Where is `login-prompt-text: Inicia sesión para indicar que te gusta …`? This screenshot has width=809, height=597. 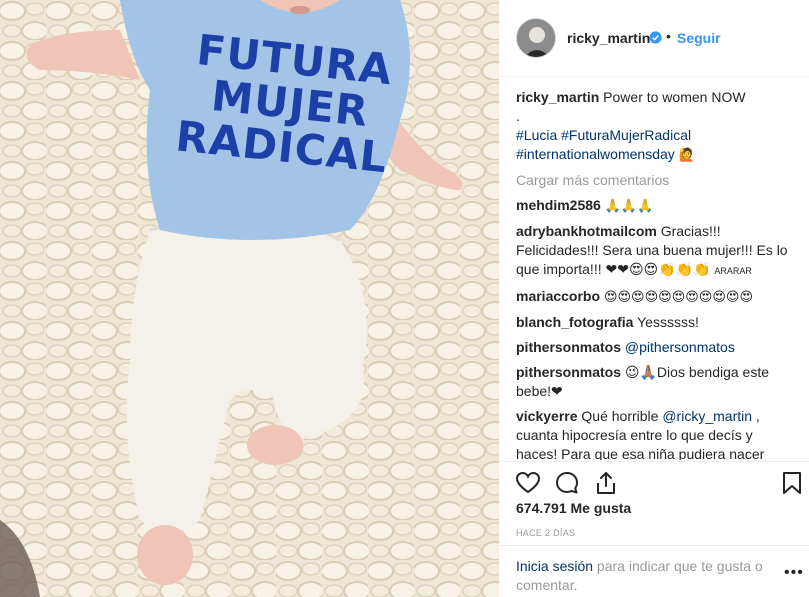 login-prompt-text: Inicia sesión para indicar que te gusta … is located at coordinates (646, 576).